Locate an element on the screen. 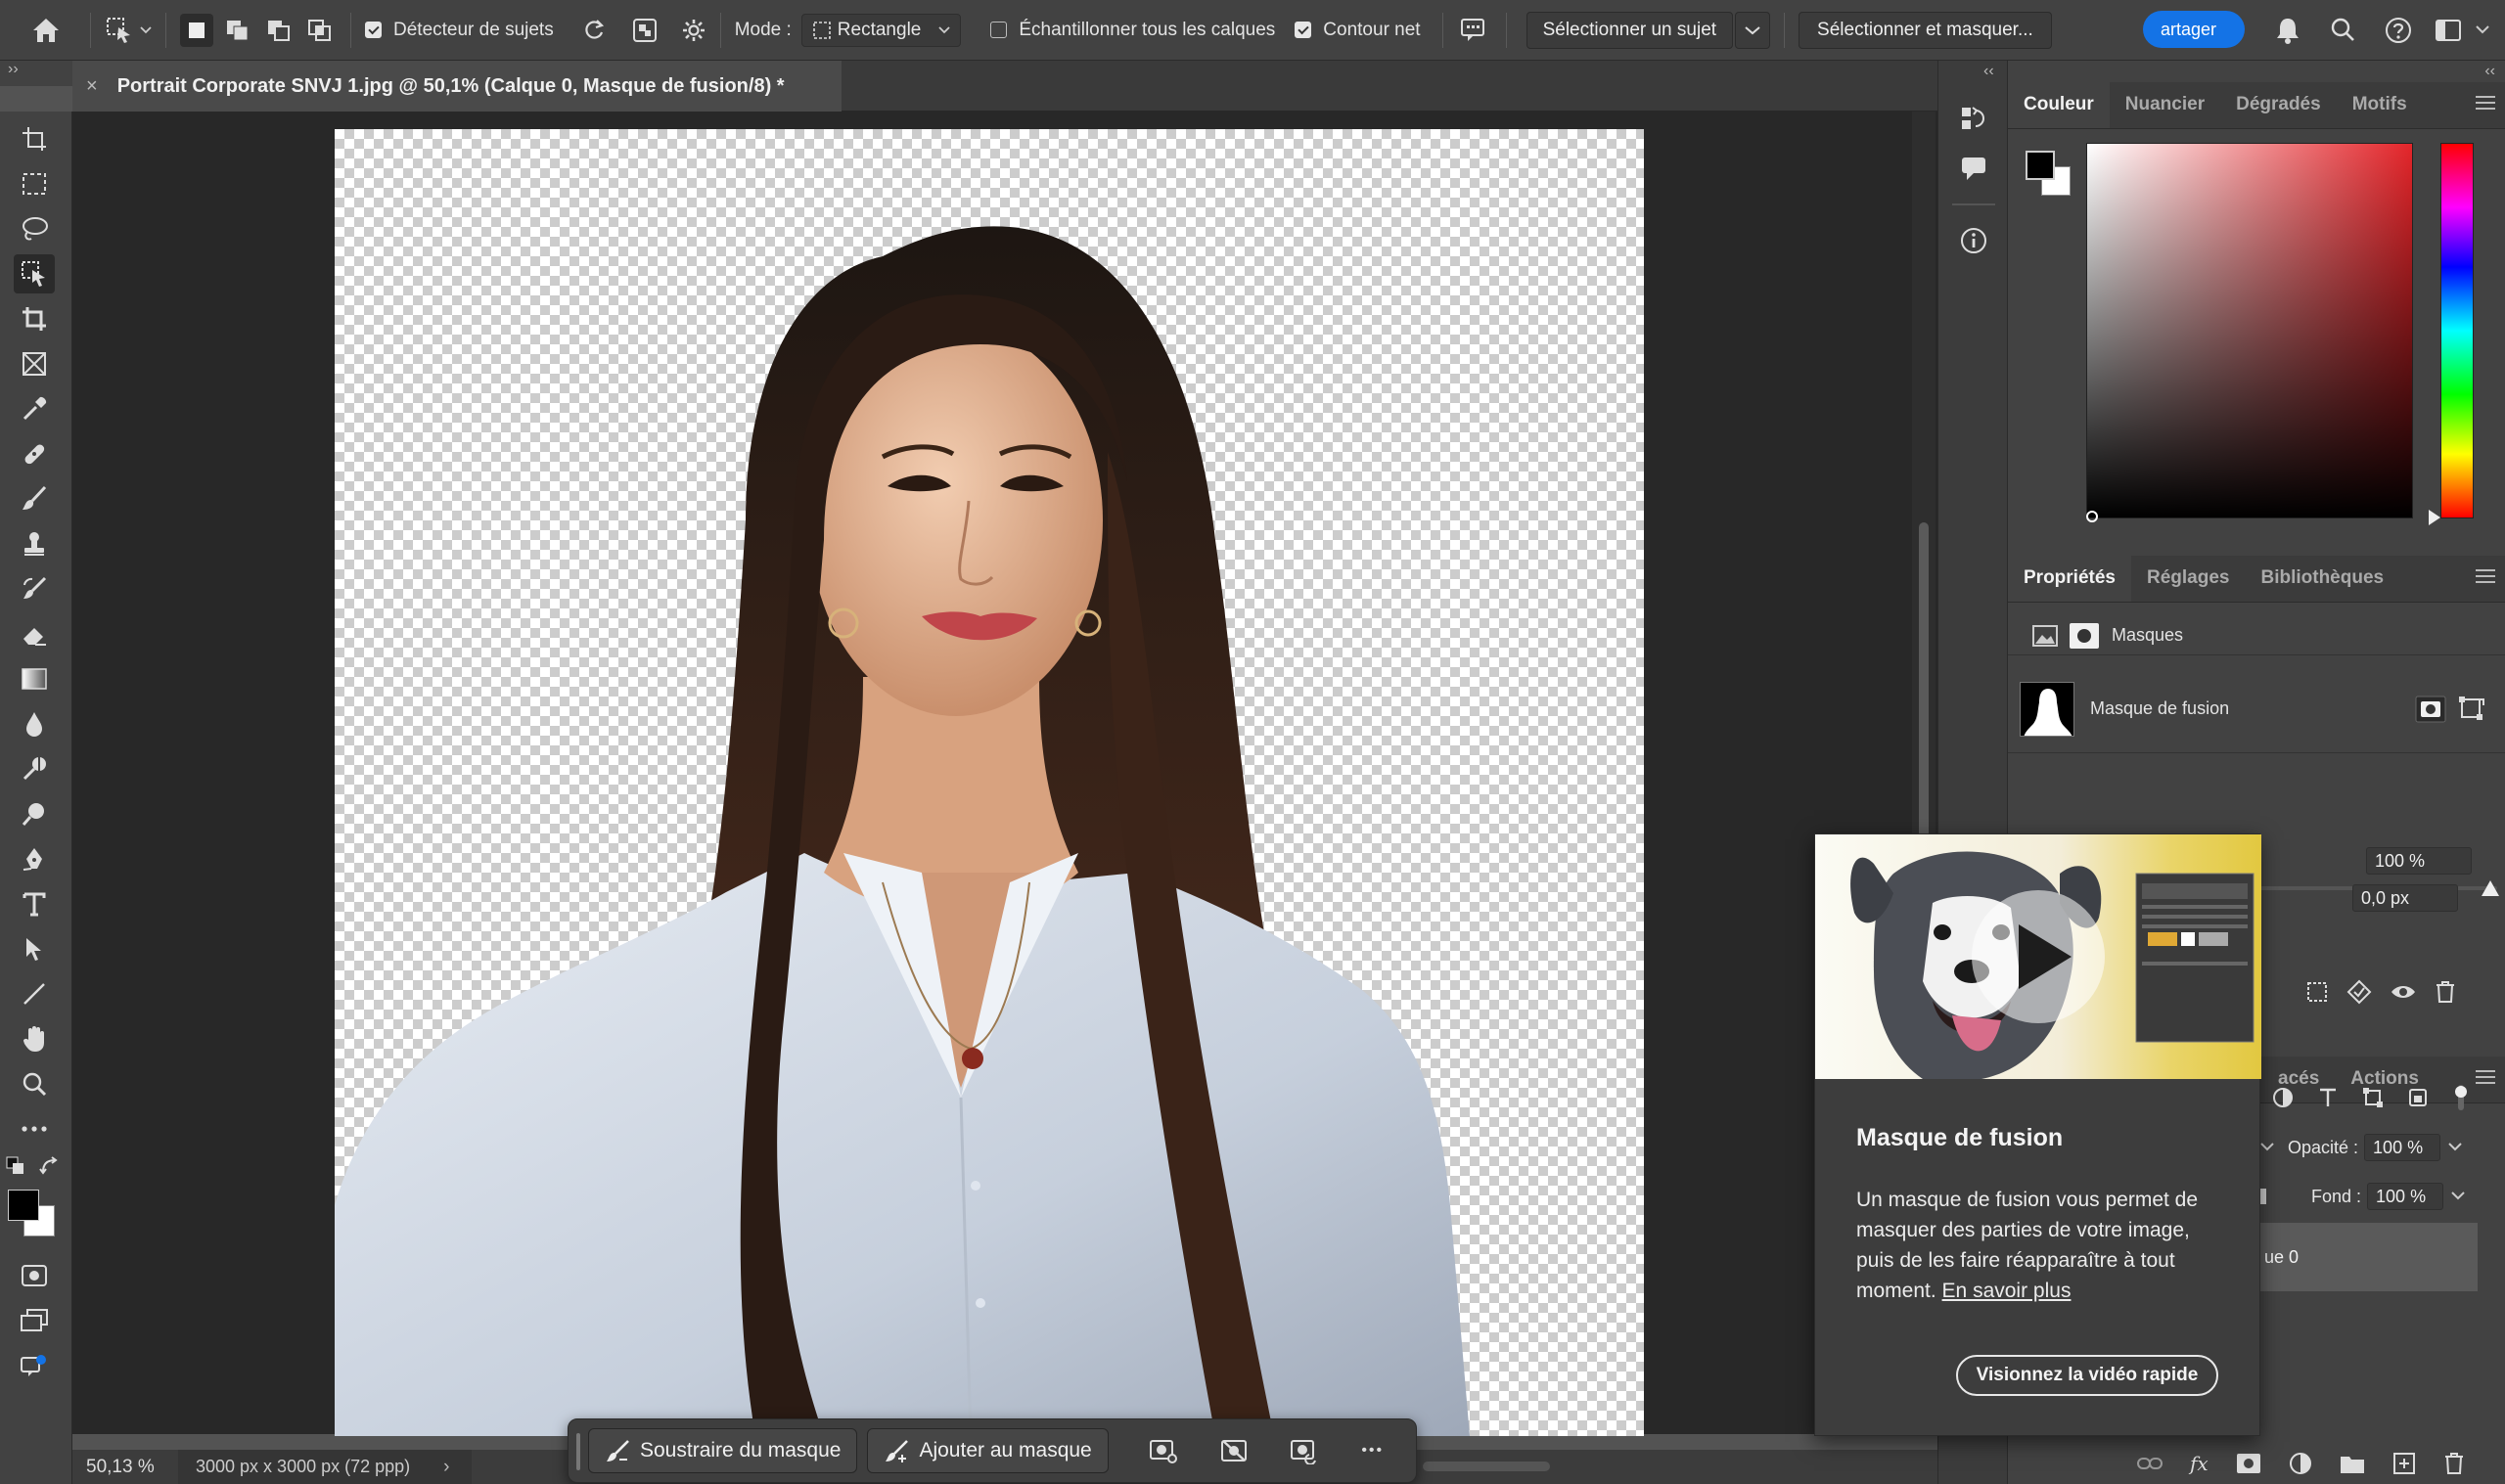 The image size is (2505, 1484). hue-slider-handle is located at coordinates (2434, 517).